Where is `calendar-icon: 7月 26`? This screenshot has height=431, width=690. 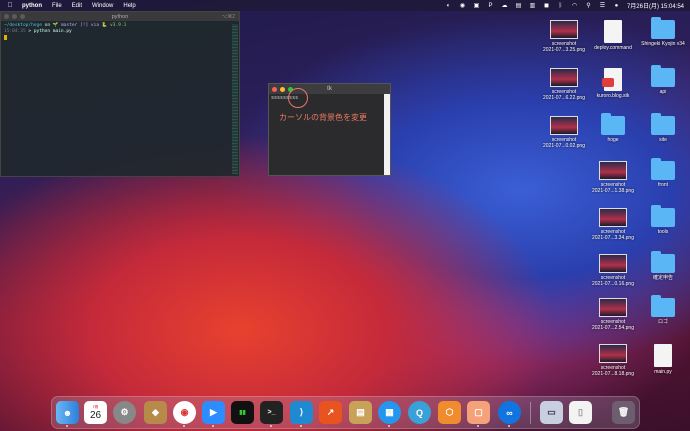 calendar-icon: 7月 26 is located at coordinates (95, 412).